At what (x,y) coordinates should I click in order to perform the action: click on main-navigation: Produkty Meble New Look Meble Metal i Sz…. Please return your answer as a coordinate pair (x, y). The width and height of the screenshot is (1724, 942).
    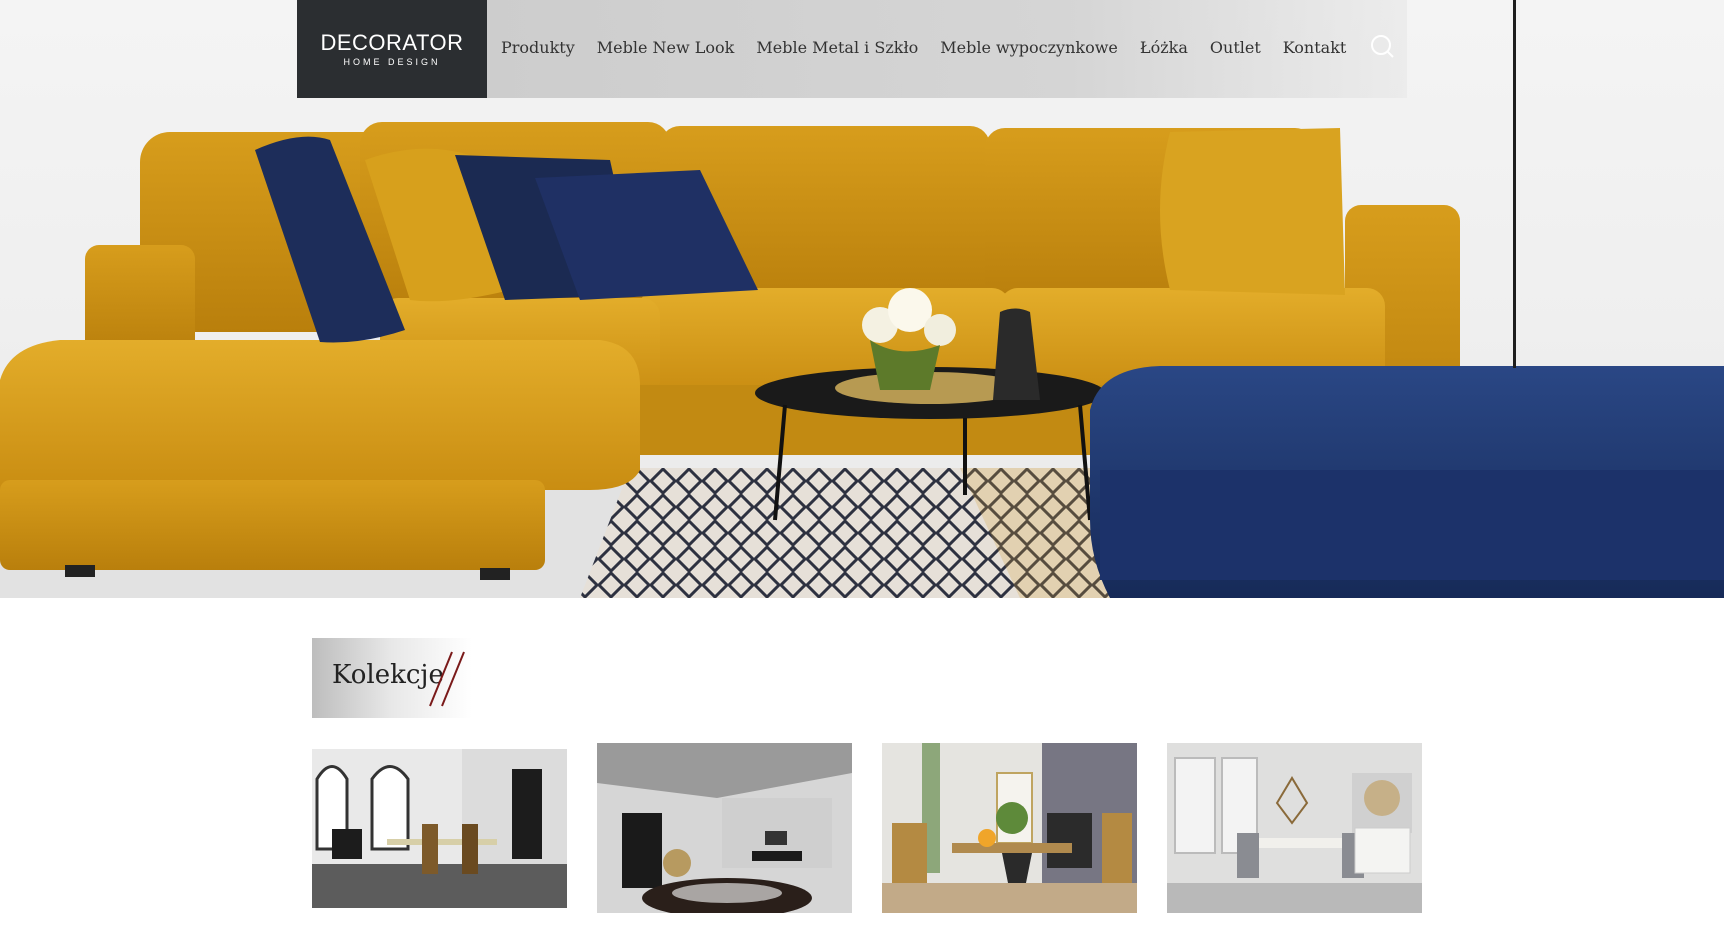
    Looking at the image, I should click on (948, 47).